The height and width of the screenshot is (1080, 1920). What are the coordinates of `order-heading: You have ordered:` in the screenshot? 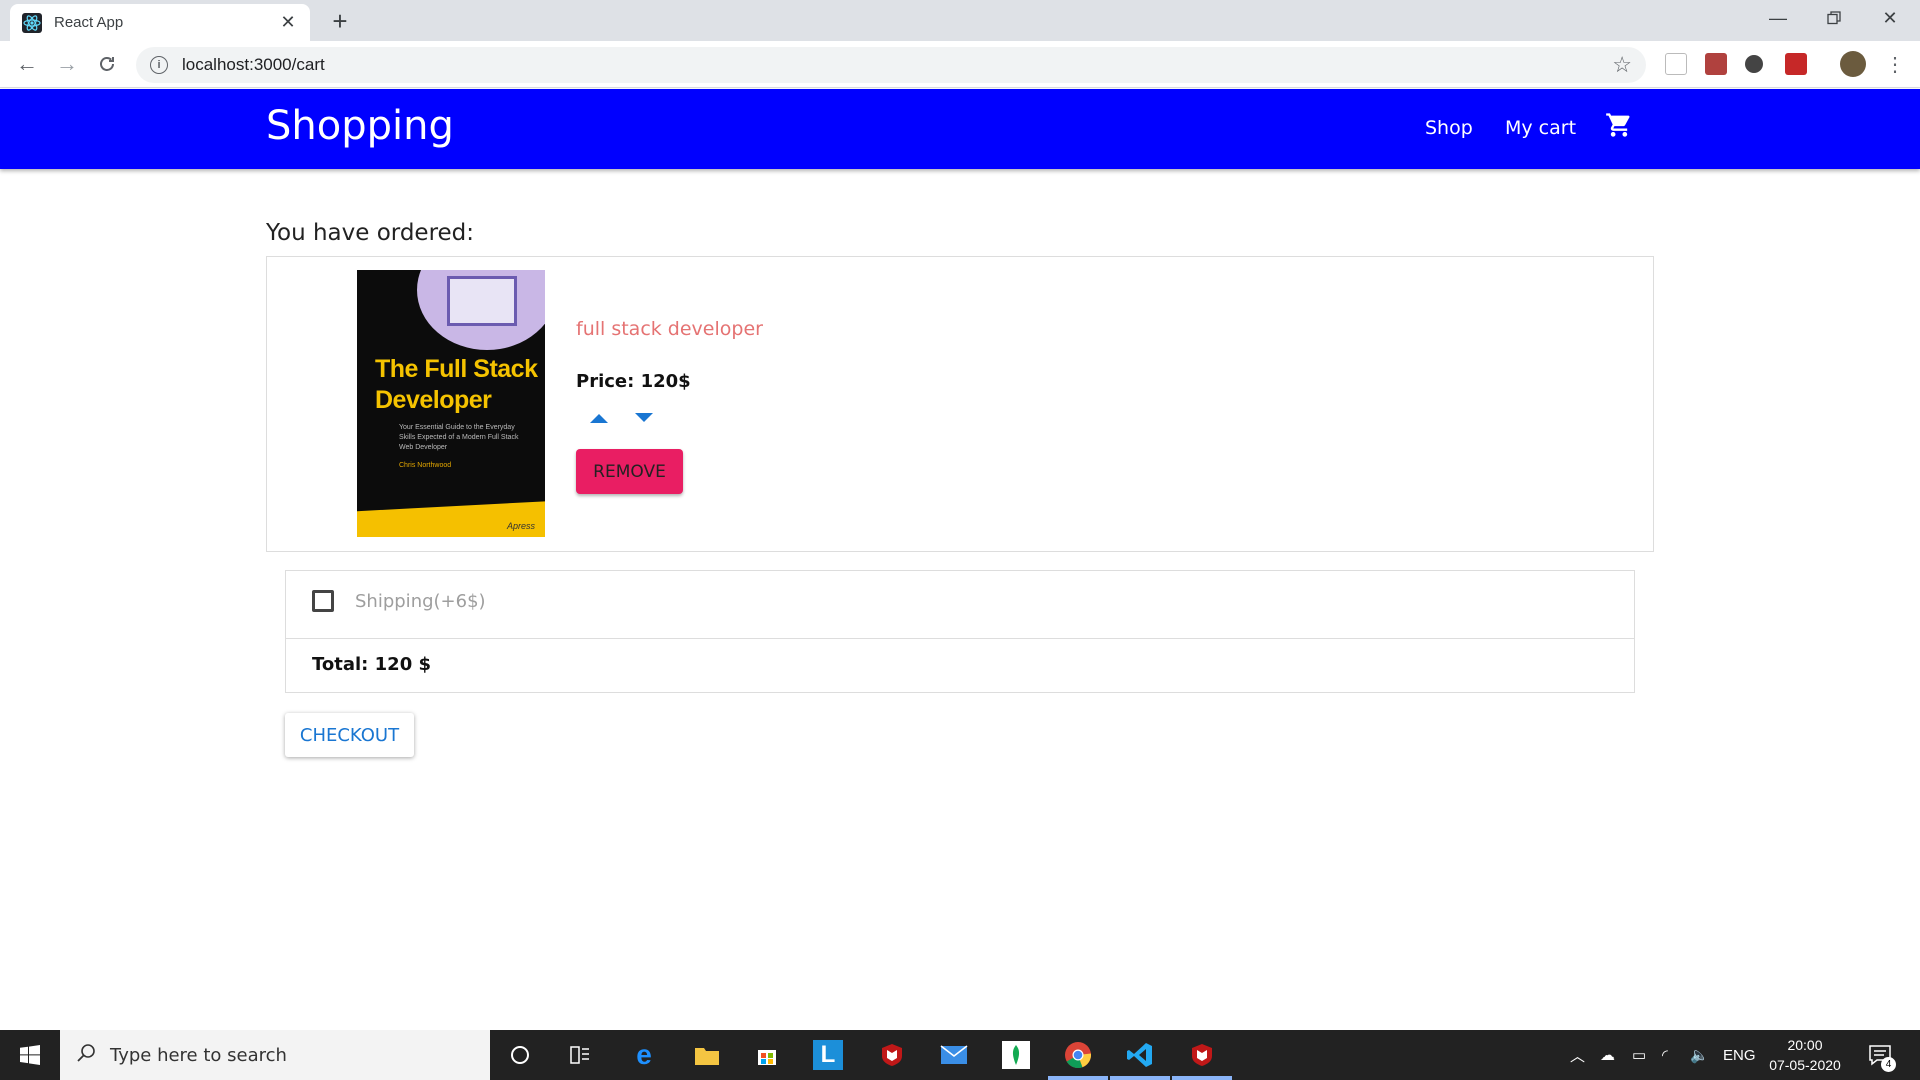 It's located at (370, 233).